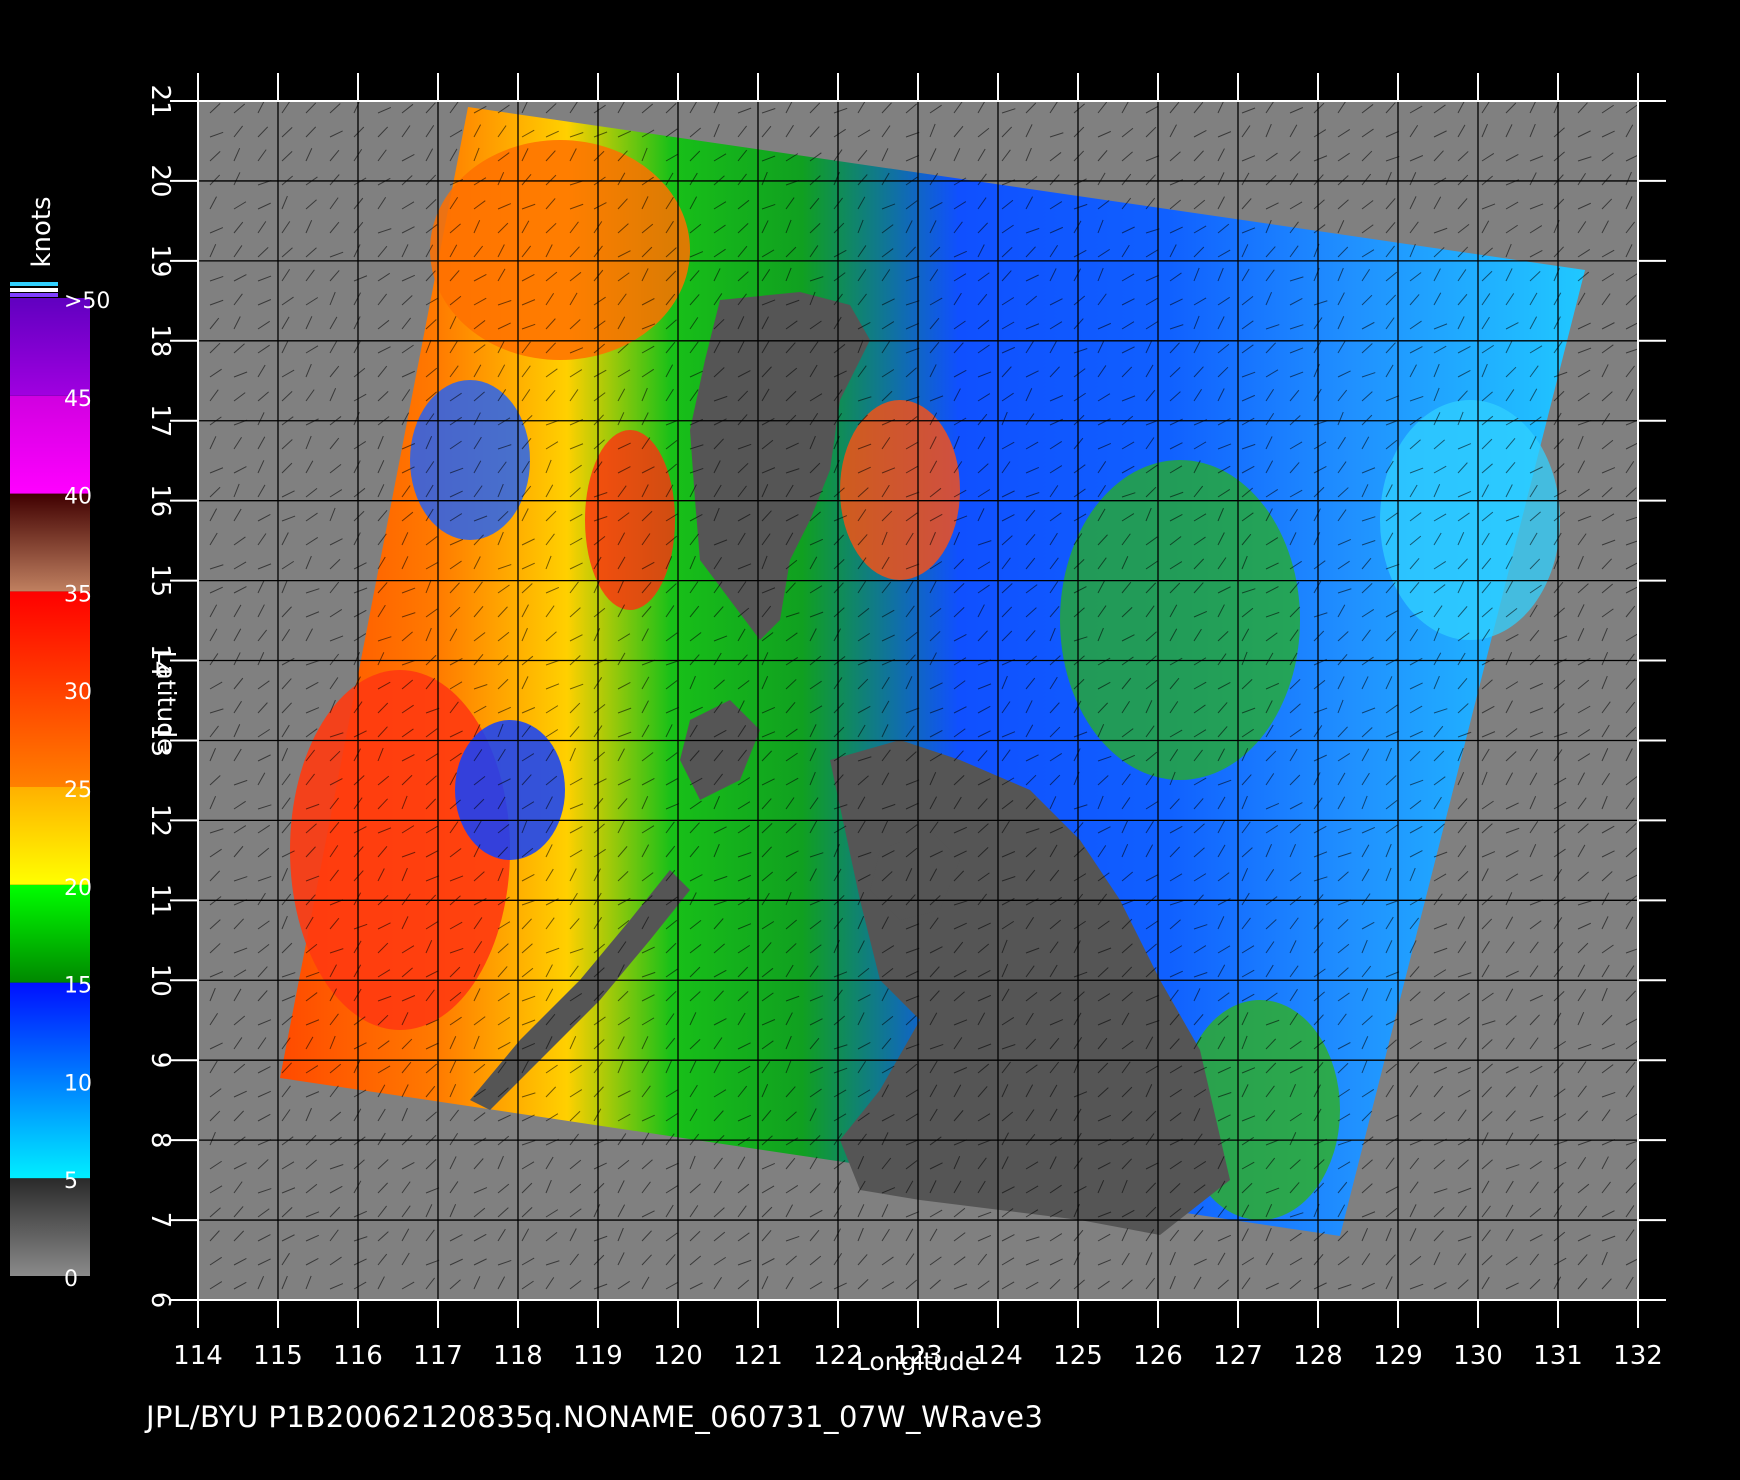 The width and height of the screenshot is (1740, 1480). I want to click on y-axis-title: Latitude, so click(166, 702).